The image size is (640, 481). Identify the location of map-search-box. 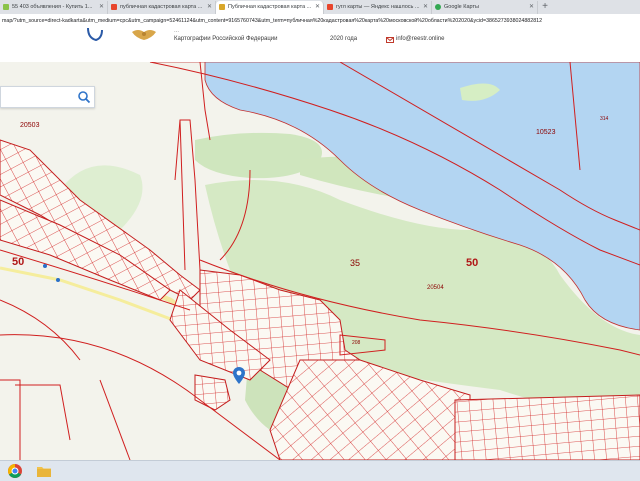
(47, 97).